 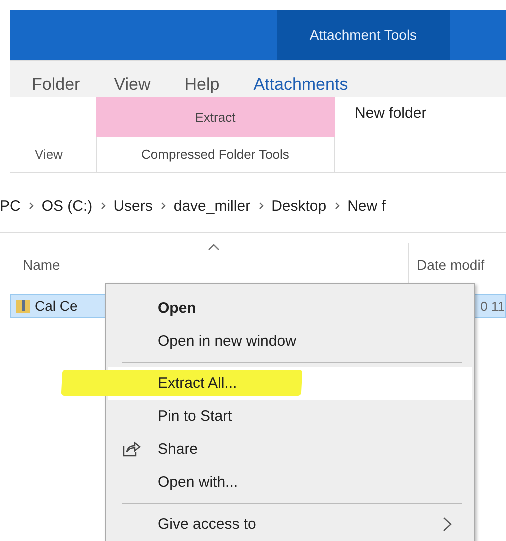 What do you see at coordinates (67, 206) in the screenshot?
I see `breadcrumb-item: OS (C:)` at bounding box center [67, 206].